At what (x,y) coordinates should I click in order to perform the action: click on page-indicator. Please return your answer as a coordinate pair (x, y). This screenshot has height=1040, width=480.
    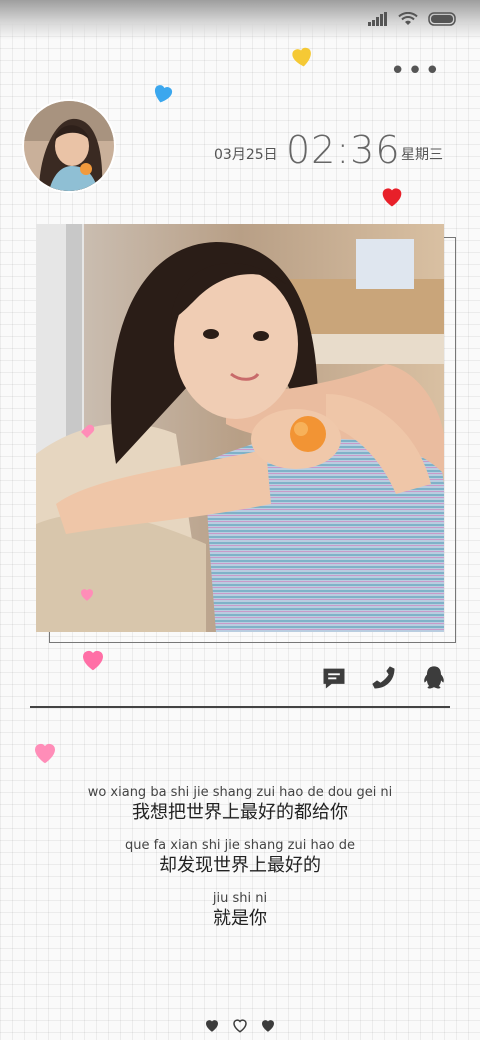
    Looking at the image, I should click on (240, 1025).